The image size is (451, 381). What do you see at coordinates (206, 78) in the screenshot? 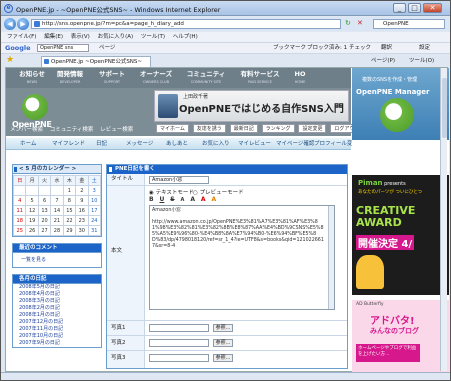
I see `top-nav-community: コミュニティ COMMUNITY SITE` at bounding box center [206, 78].